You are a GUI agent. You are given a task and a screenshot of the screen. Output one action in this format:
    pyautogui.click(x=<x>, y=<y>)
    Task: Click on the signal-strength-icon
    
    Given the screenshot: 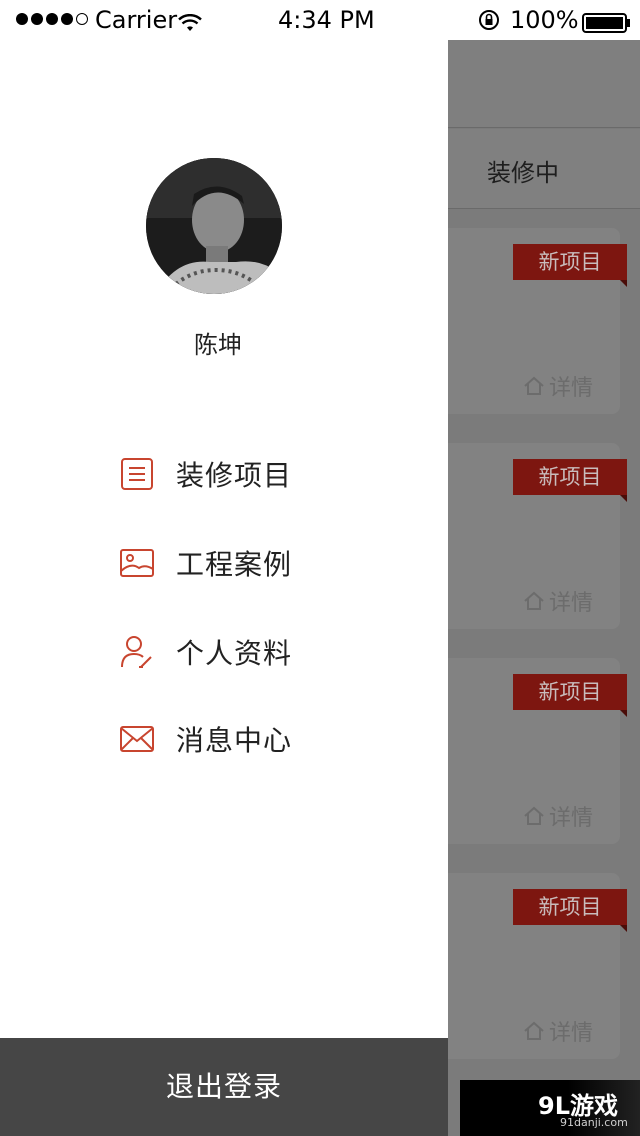 What is the action you would take?
    pyautogui.click(x=52, y=19)
    